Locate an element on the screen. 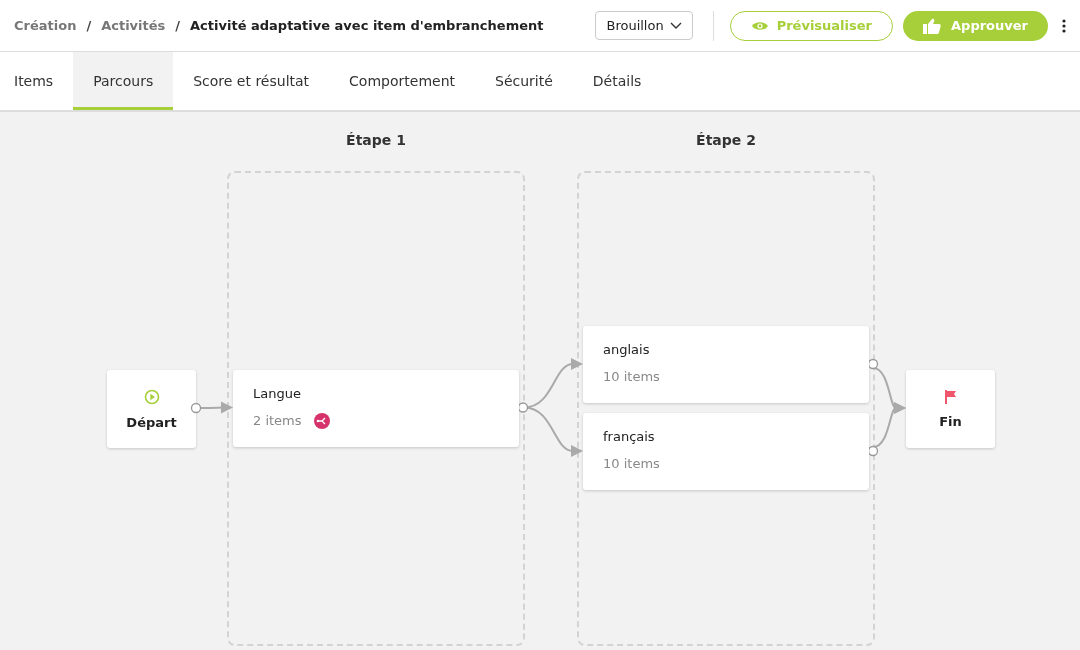 The width and height of the screenshot is (1080, 650). more-options-icon is located at coordinates (1064, 25).